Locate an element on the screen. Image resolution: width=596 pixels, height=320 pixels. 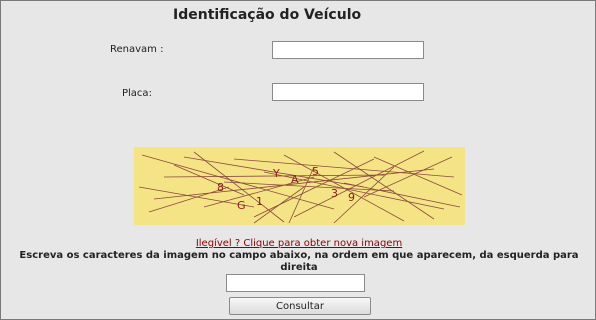
captcha-image: 8 Y A 5 G 1 3 9 is located at coordinates (299, 186).